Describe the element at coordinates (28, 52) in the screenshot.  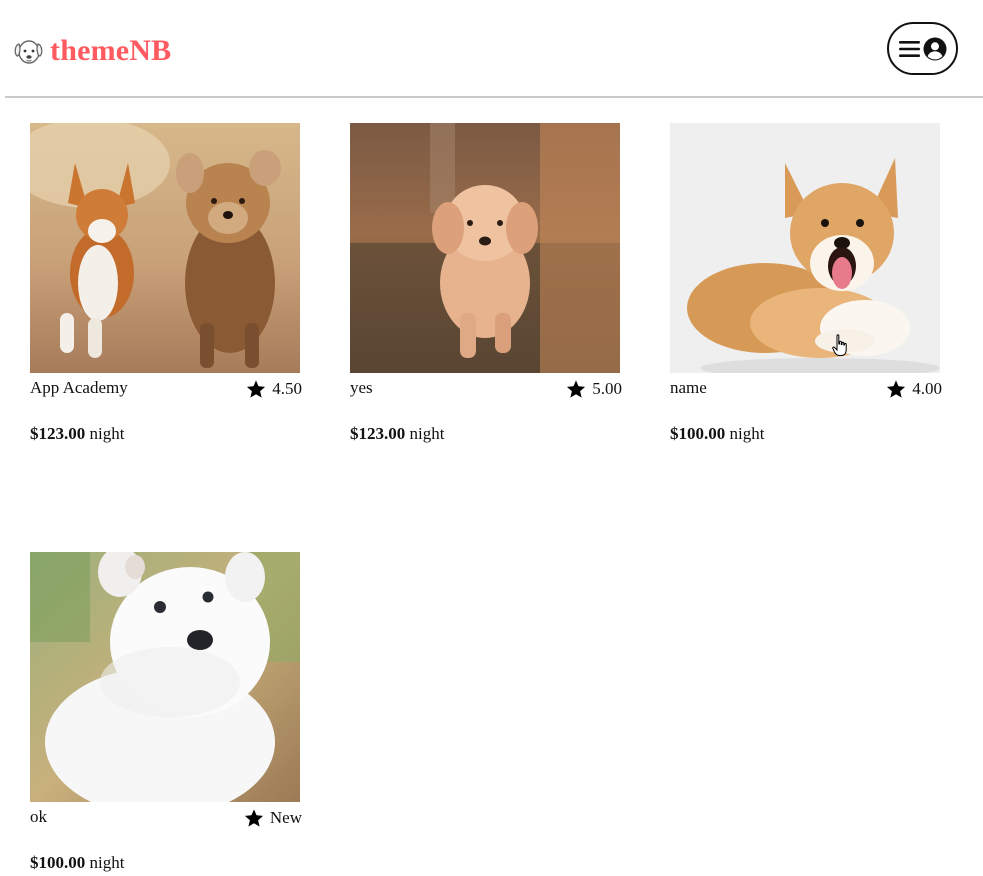
I see `dog-face-icon` at that location.